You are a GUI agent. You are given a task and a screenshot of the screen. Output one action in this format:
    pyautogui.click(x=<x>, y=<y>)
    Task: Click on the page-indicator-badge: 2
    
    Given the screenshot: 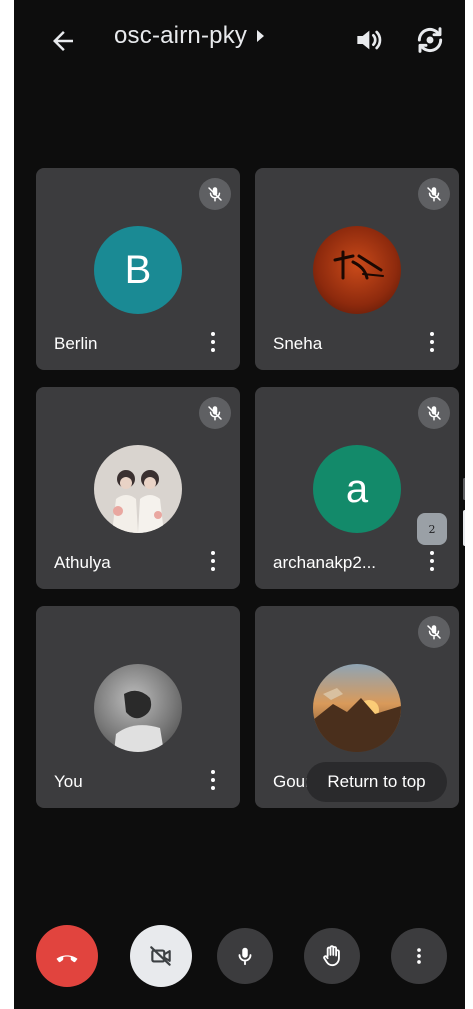 What is the action you would take?
    pyautogui.click(x=432, y=529)
    